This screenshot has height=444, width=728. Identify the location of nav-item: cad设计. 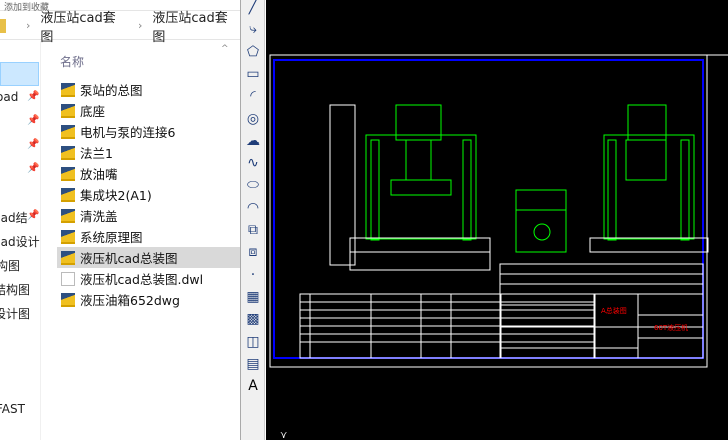
(20, 241).